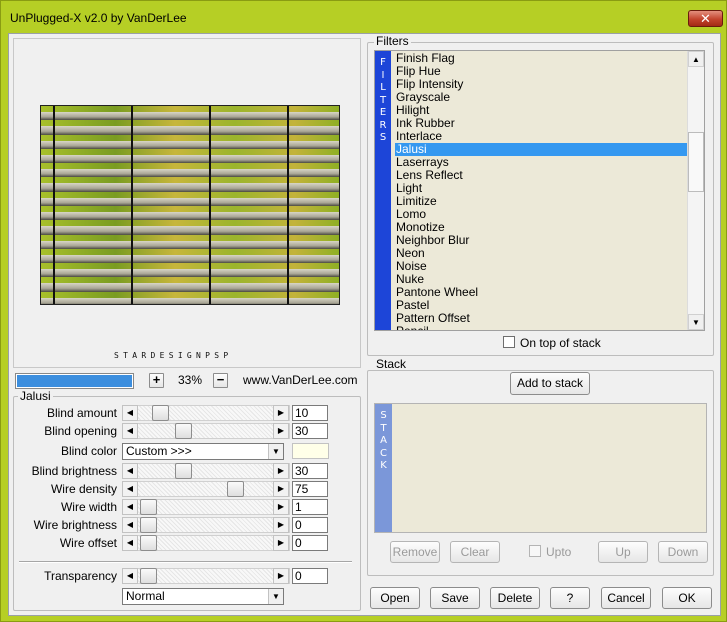  Describe the element at coordinates (383, 453) in the screenshot. I see `stack-side-letter: C` at that location.